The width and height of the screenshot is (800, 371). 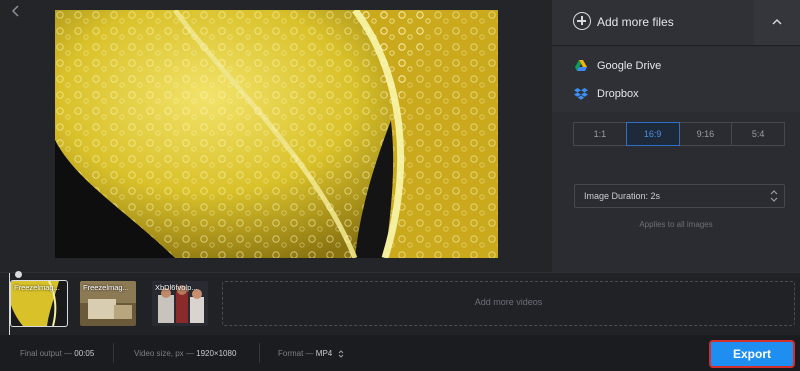 What do you see at coordinates (629, 66) in the screenshot?
I see `google-drive-label: Google Drive` at bounding box center [629, 66].